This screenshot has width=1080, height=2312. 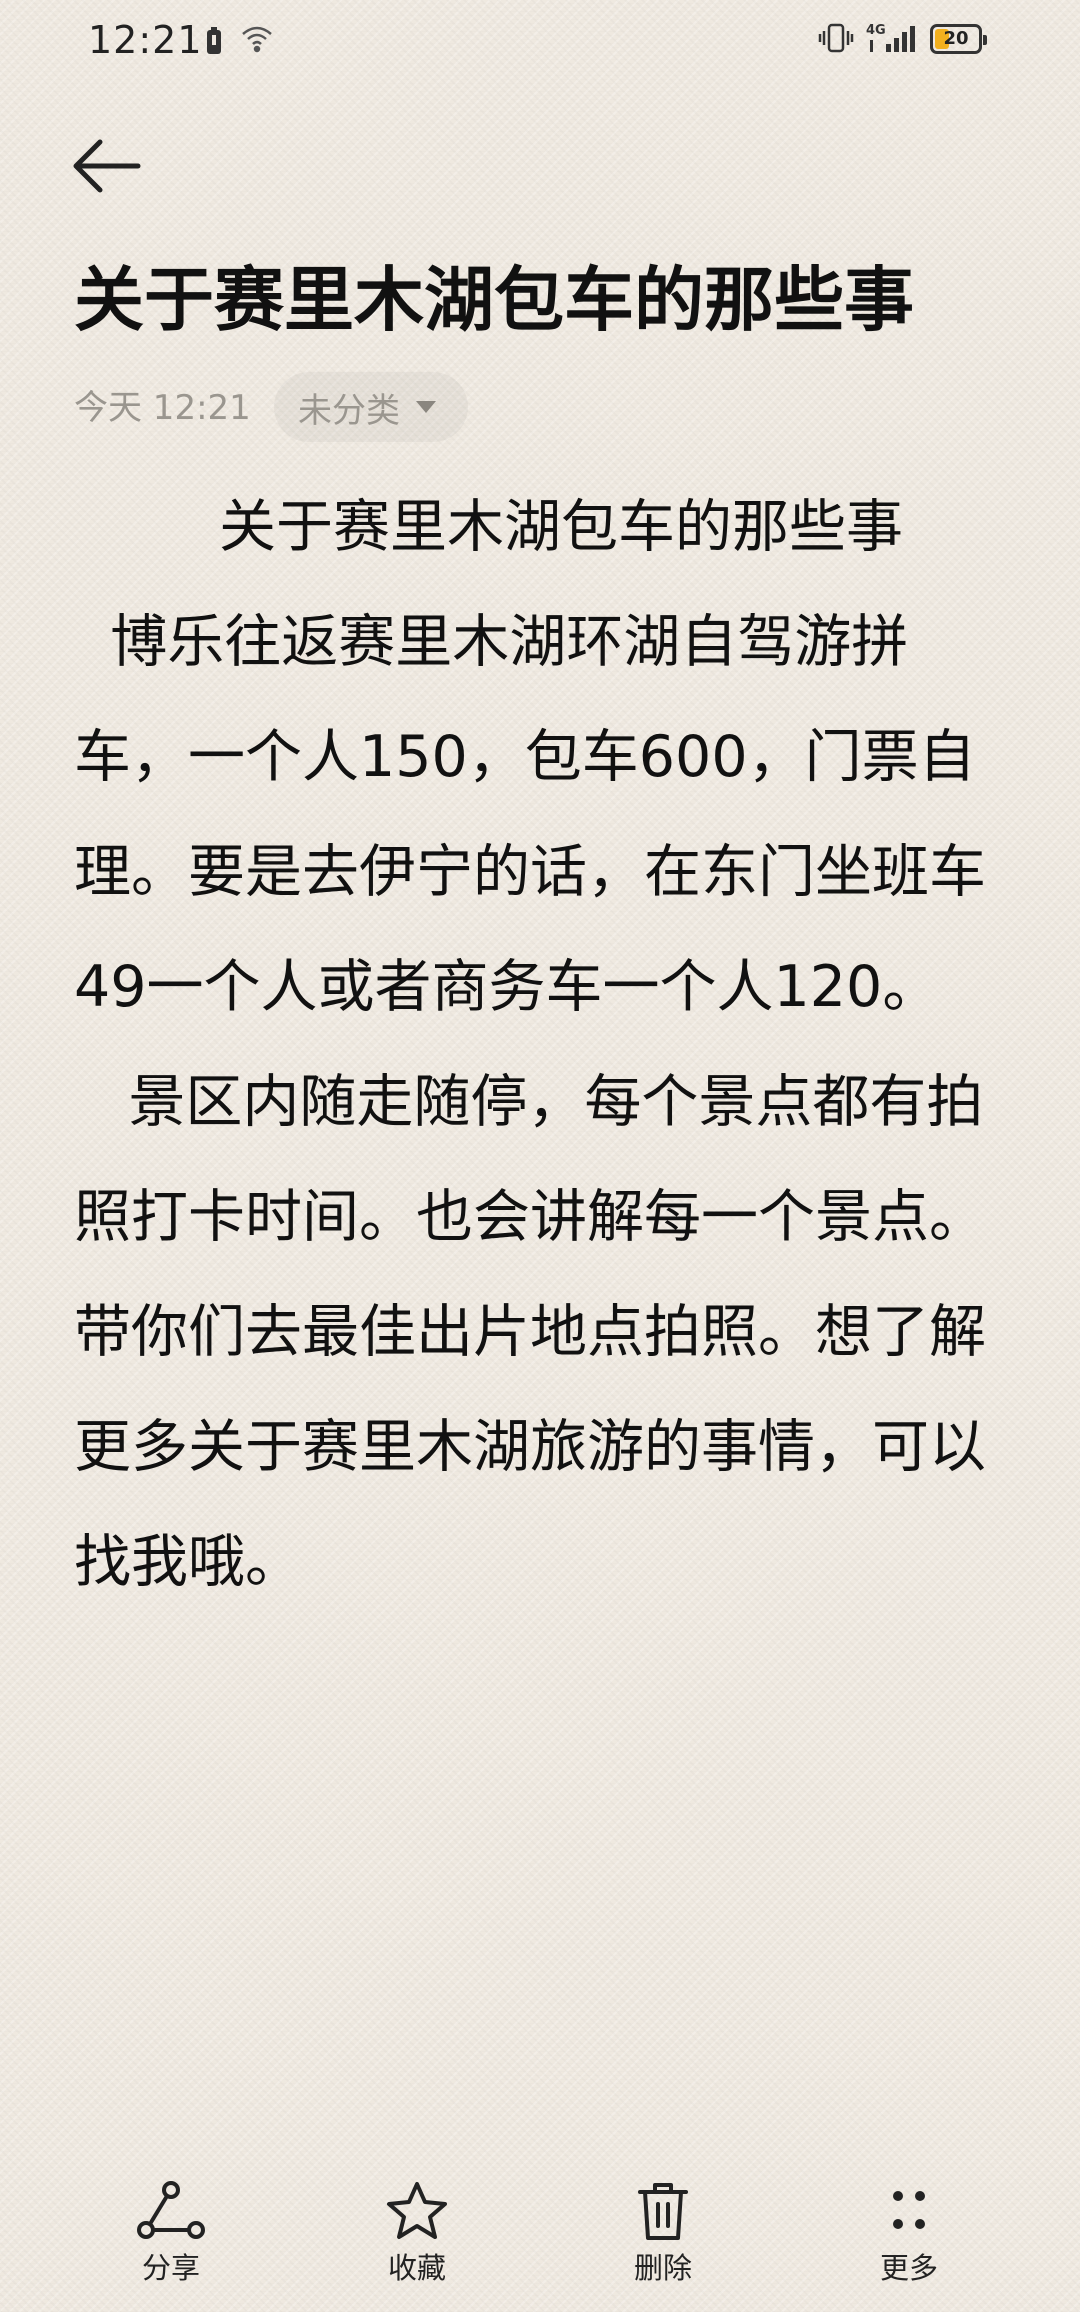 I want to click on share-icon, so click(x=171, y=2210).